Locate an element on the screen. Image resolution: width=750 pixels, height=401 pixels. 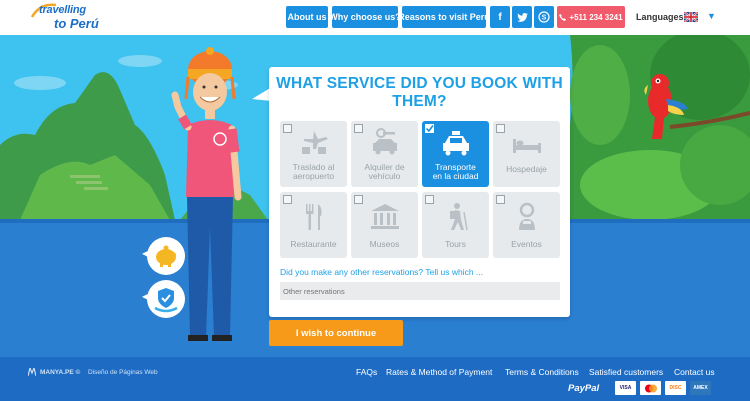
twitter-bird-icon is located at coordinates (522, 17).